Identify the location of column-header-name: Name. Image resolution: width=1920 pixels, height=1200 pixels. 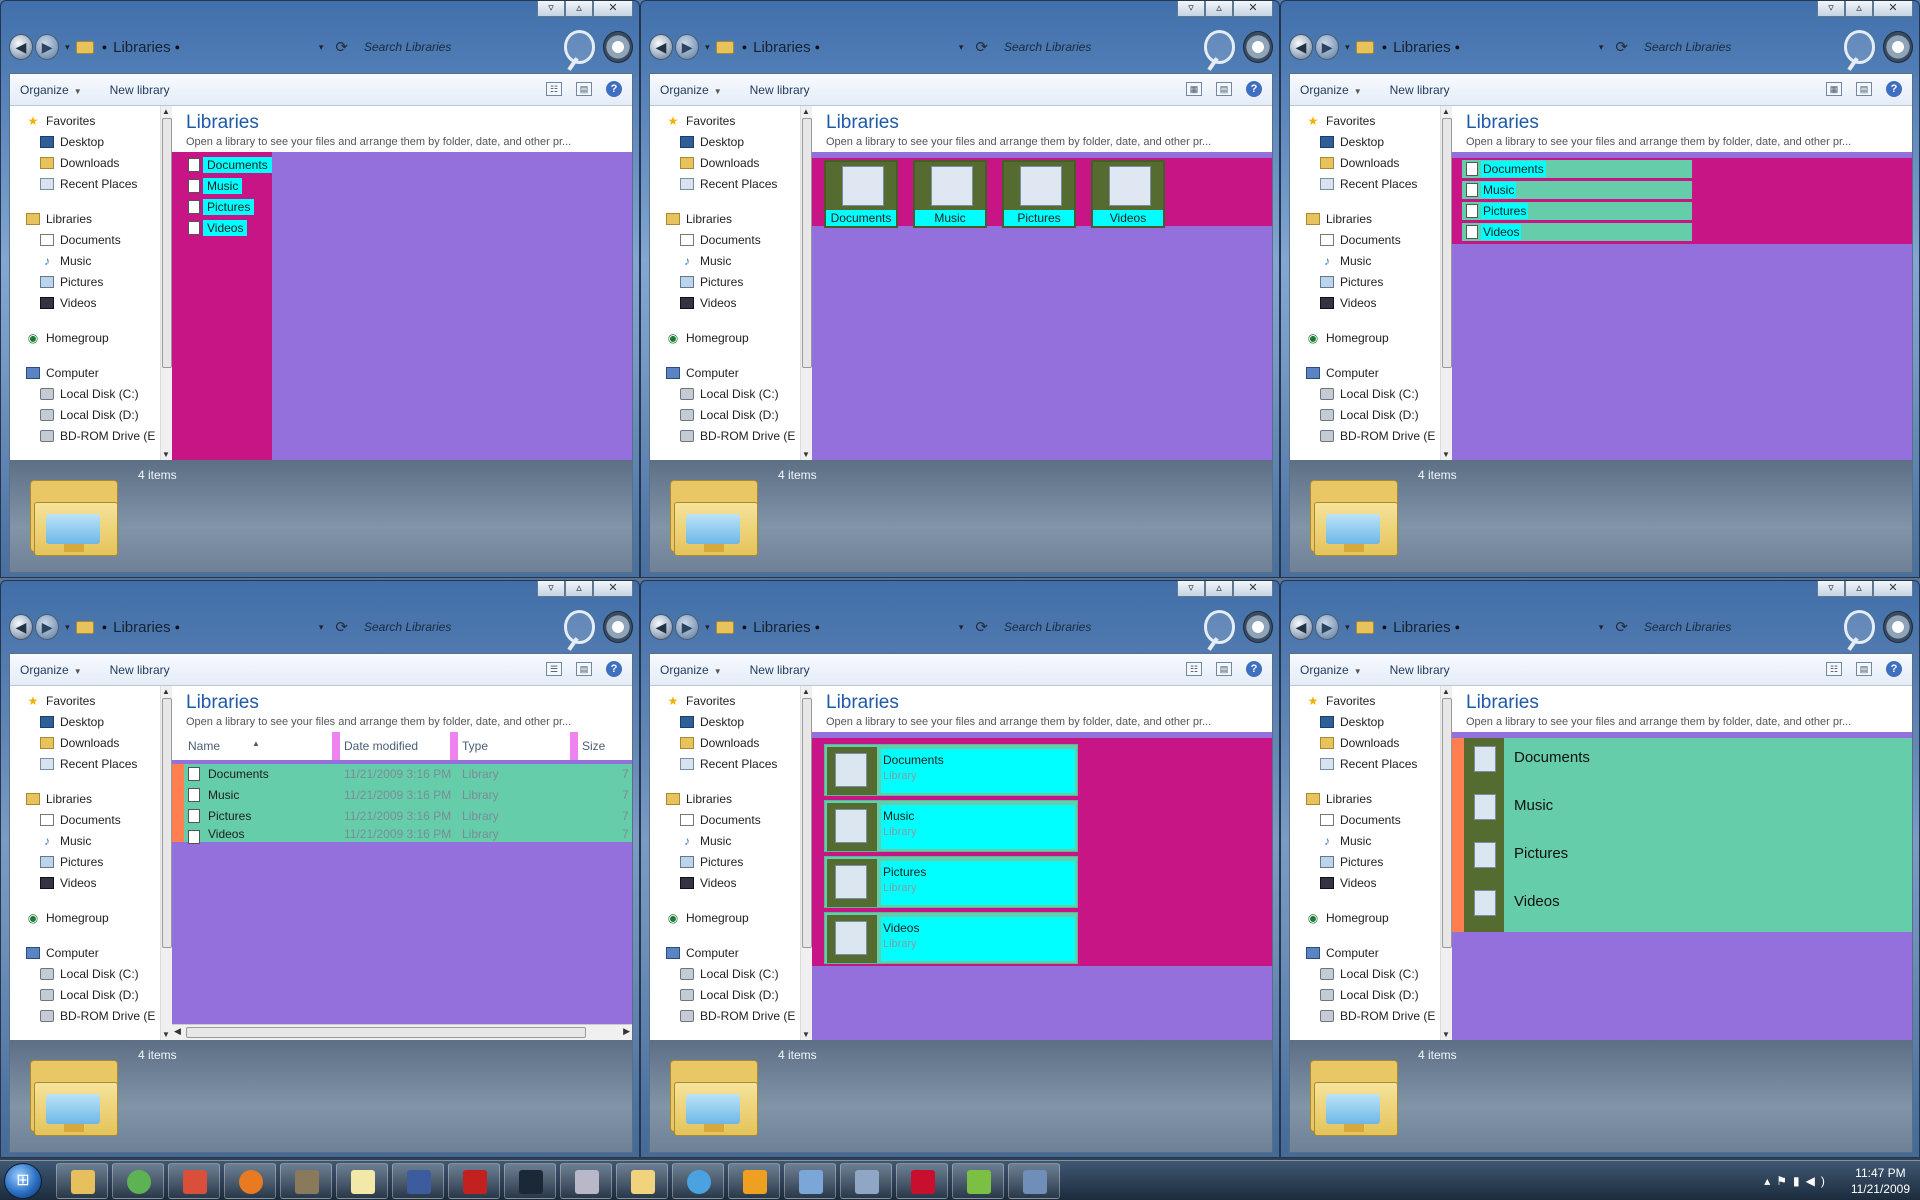
(204, 746).